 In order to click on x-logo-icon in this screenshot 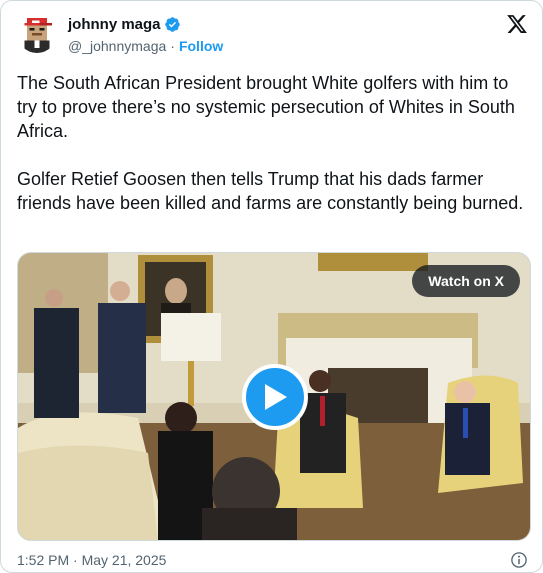, I will do `click(517, 24)`.